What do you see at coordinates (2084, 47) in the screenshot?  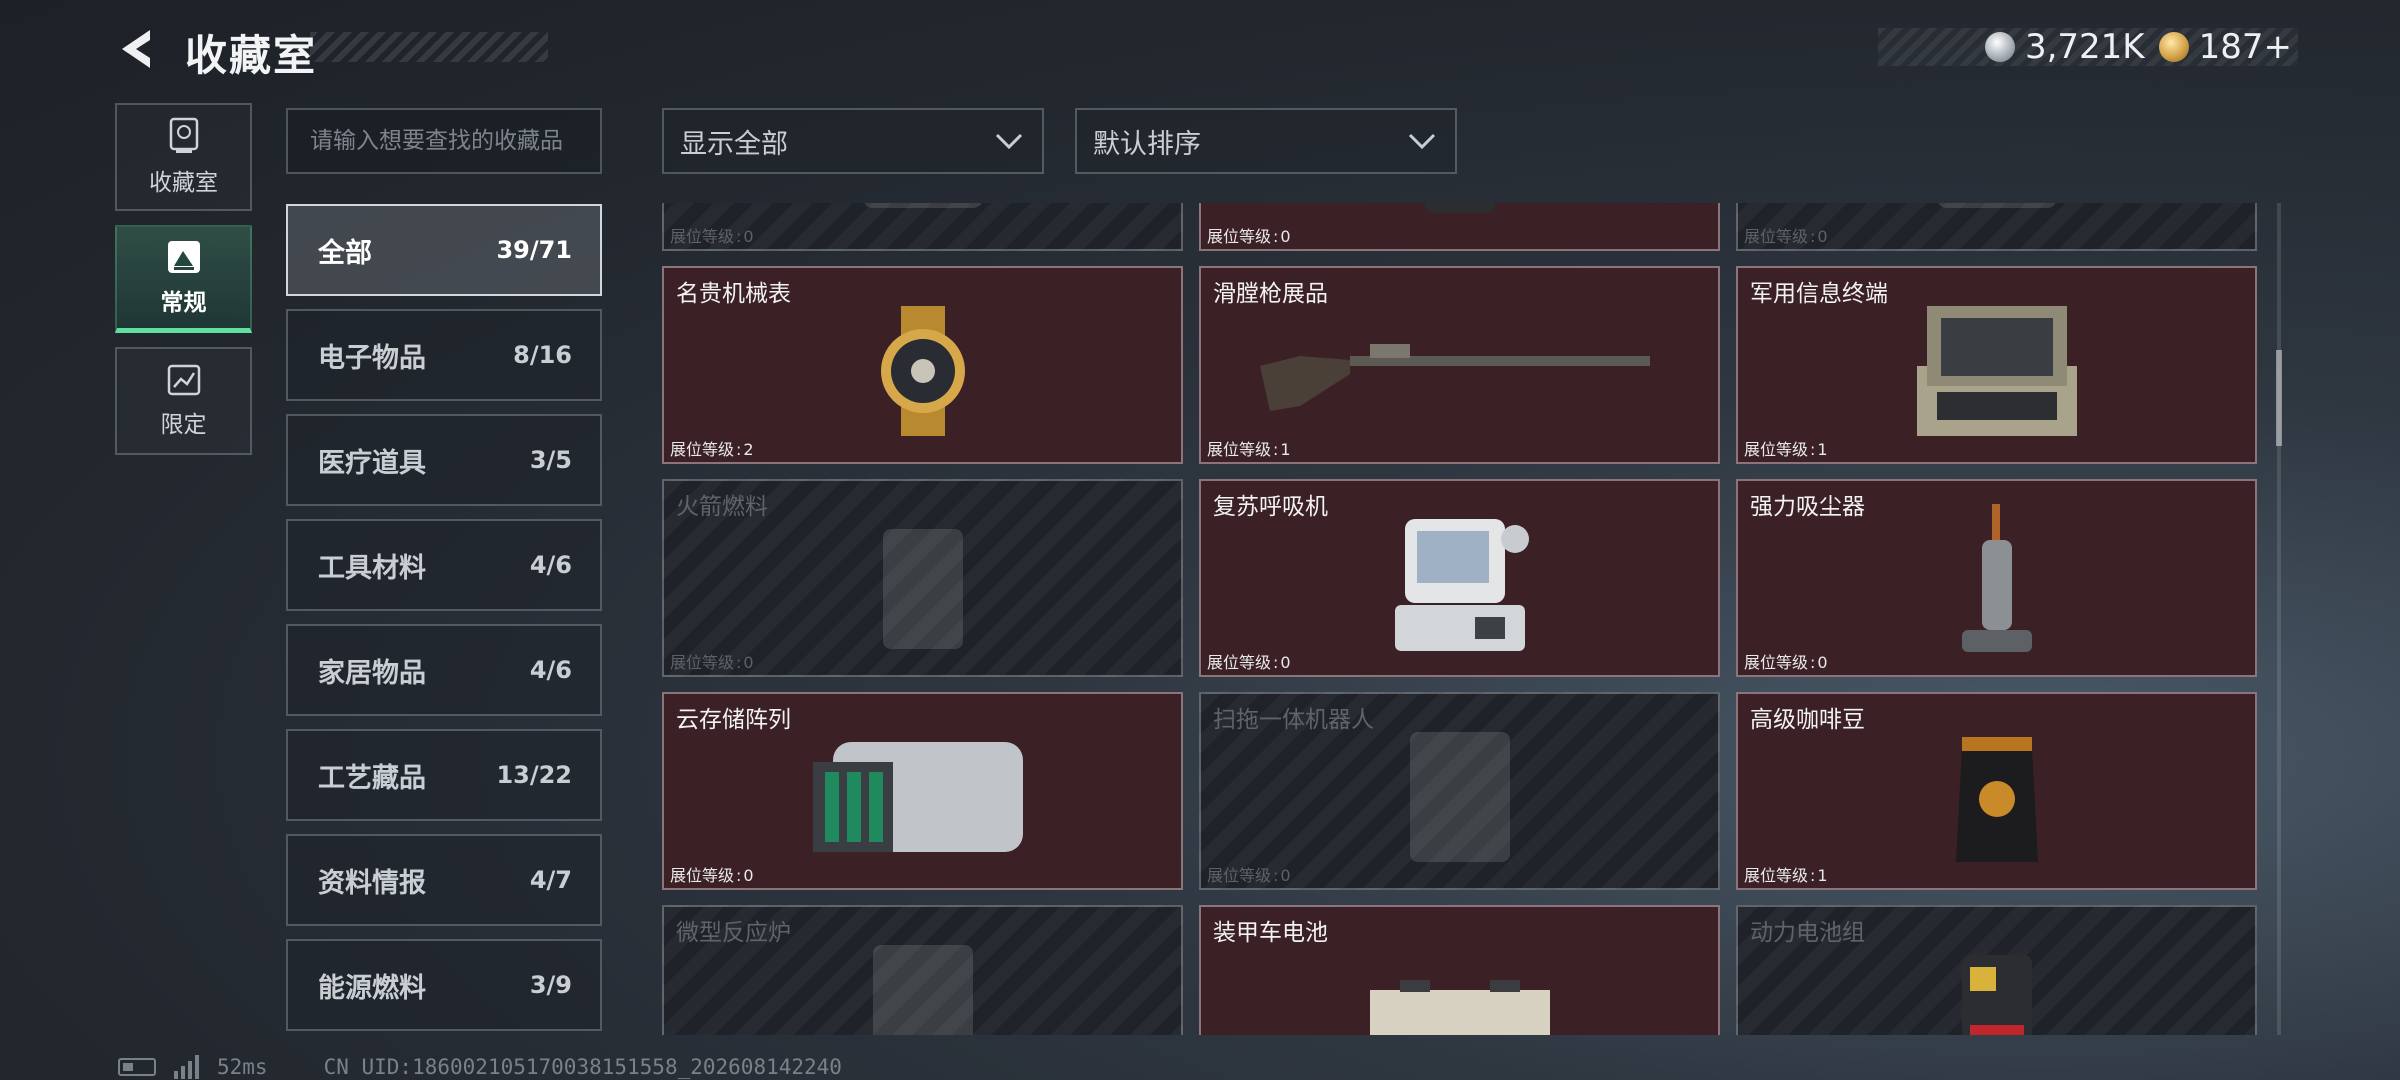 I see `currency-silver-value: 3,721K` at bounding box center [2084, 47].